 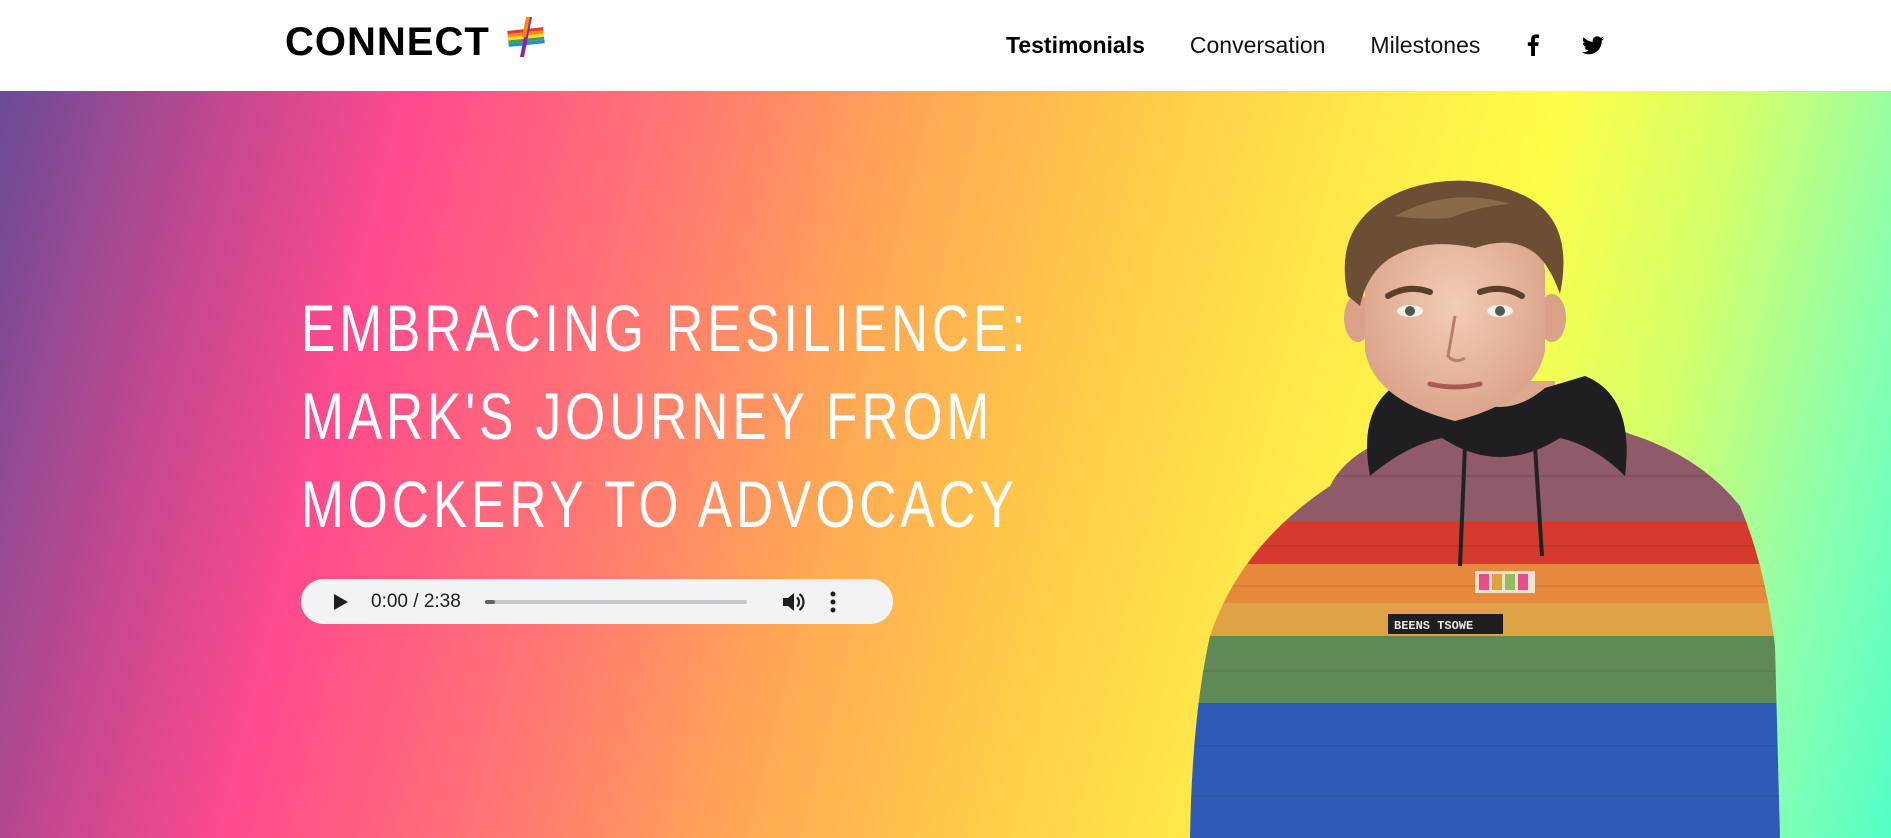 What do you see at coordinates (1533, 45) in the screenshot?
I see `facebook-icon` at bounding box center [1533, 45].